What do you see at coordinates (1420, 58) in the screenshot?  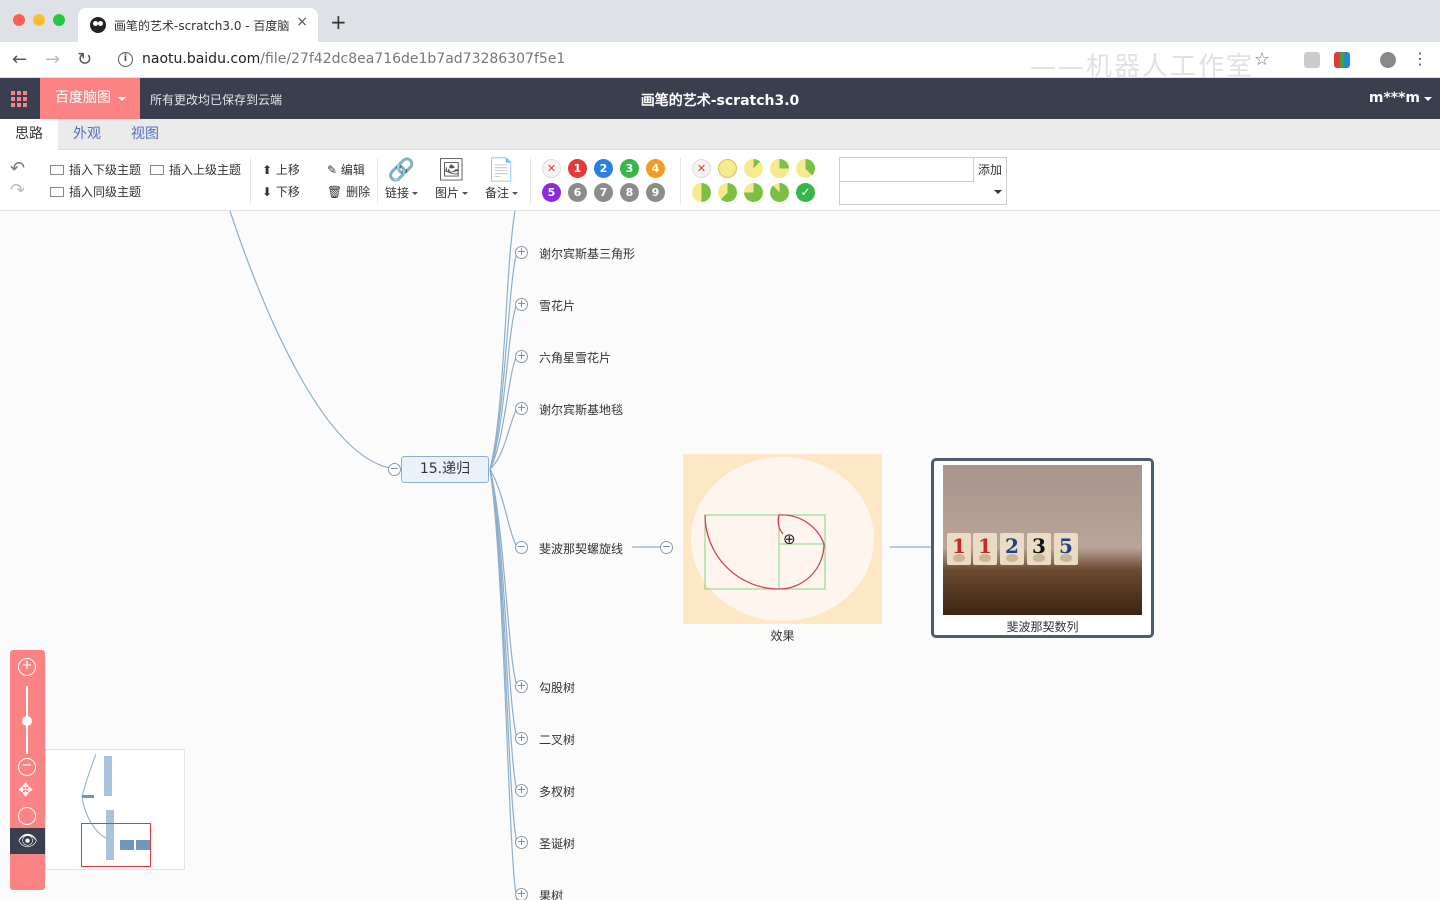 I see `browser-menu-icon: ⋮` at bounding box center [1420, 58].